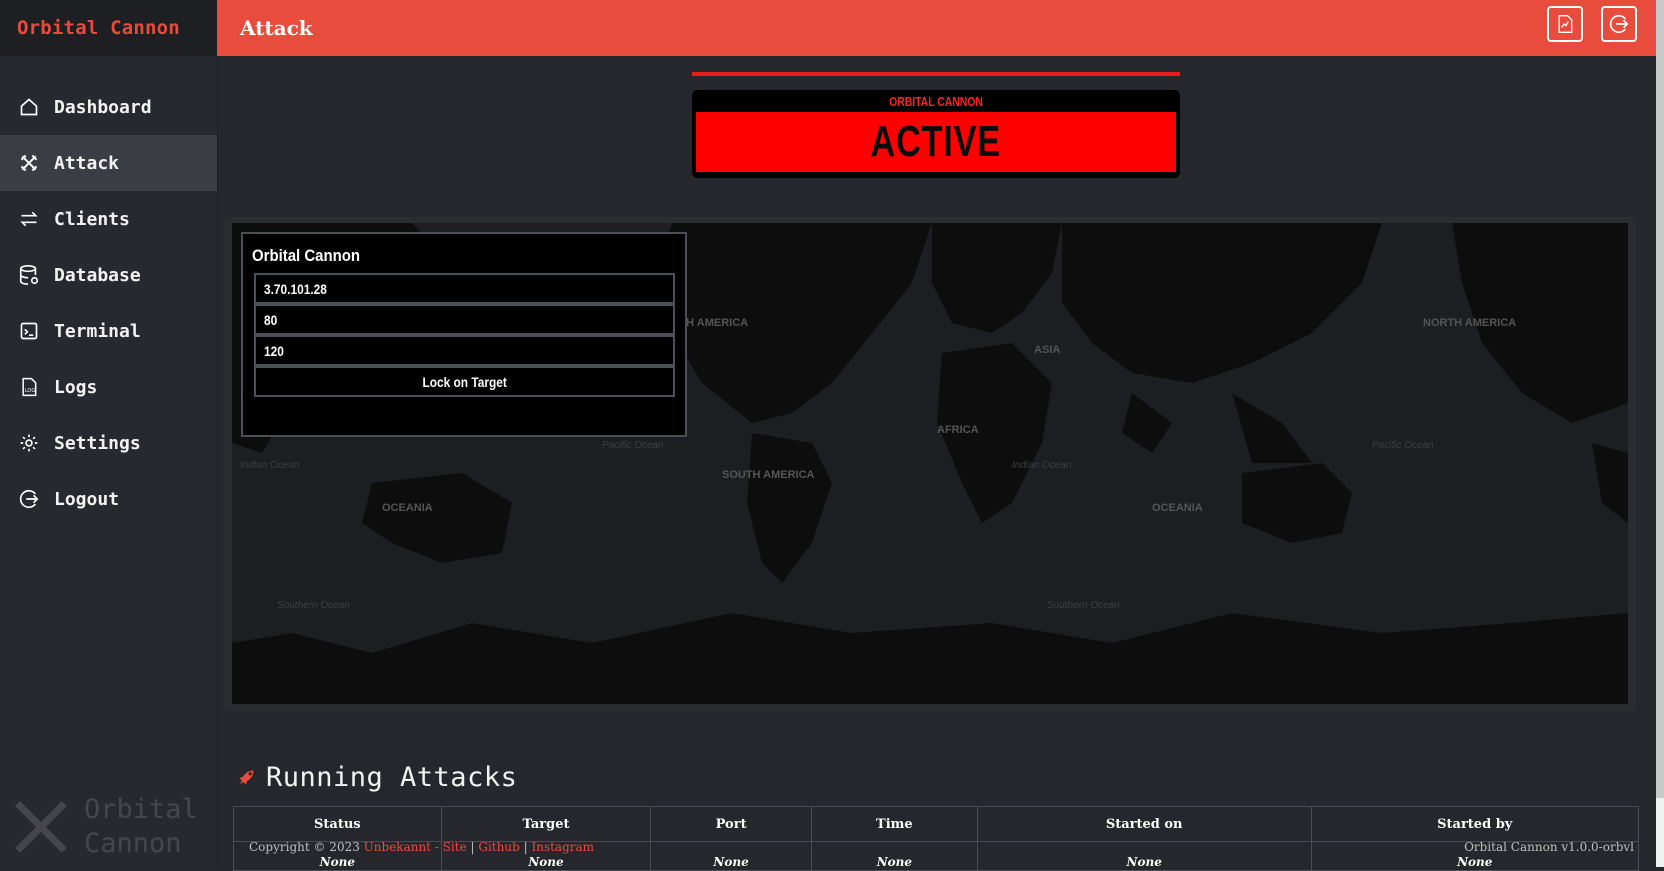 The width and height of the screenshot is (1664, 871). Describe the element at coordinates (1144, 824) in the screenshot. I see `col-started-on: Started on` at that location.